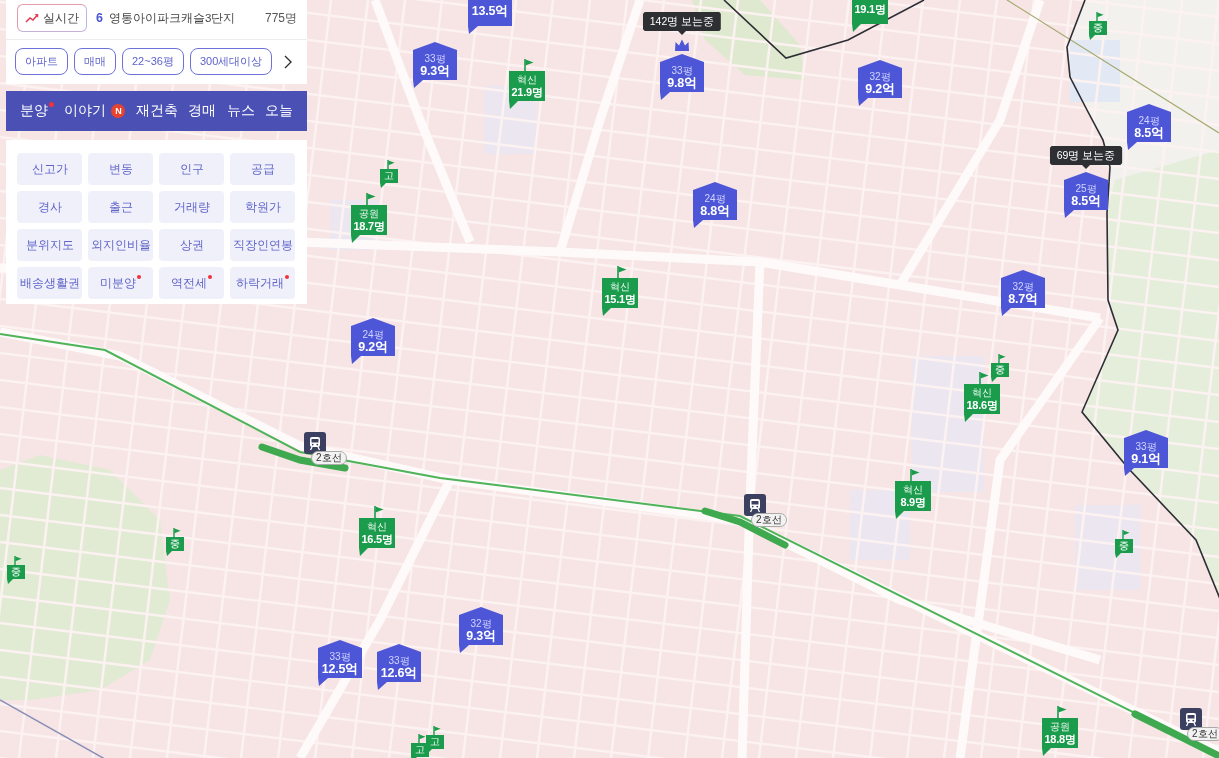 The height and width of the screenshot is (758, 1219). What do you see at coordinates (32, 18) in the screenshot?
I see `trending-up-icon` at bounding box center [32, 18].